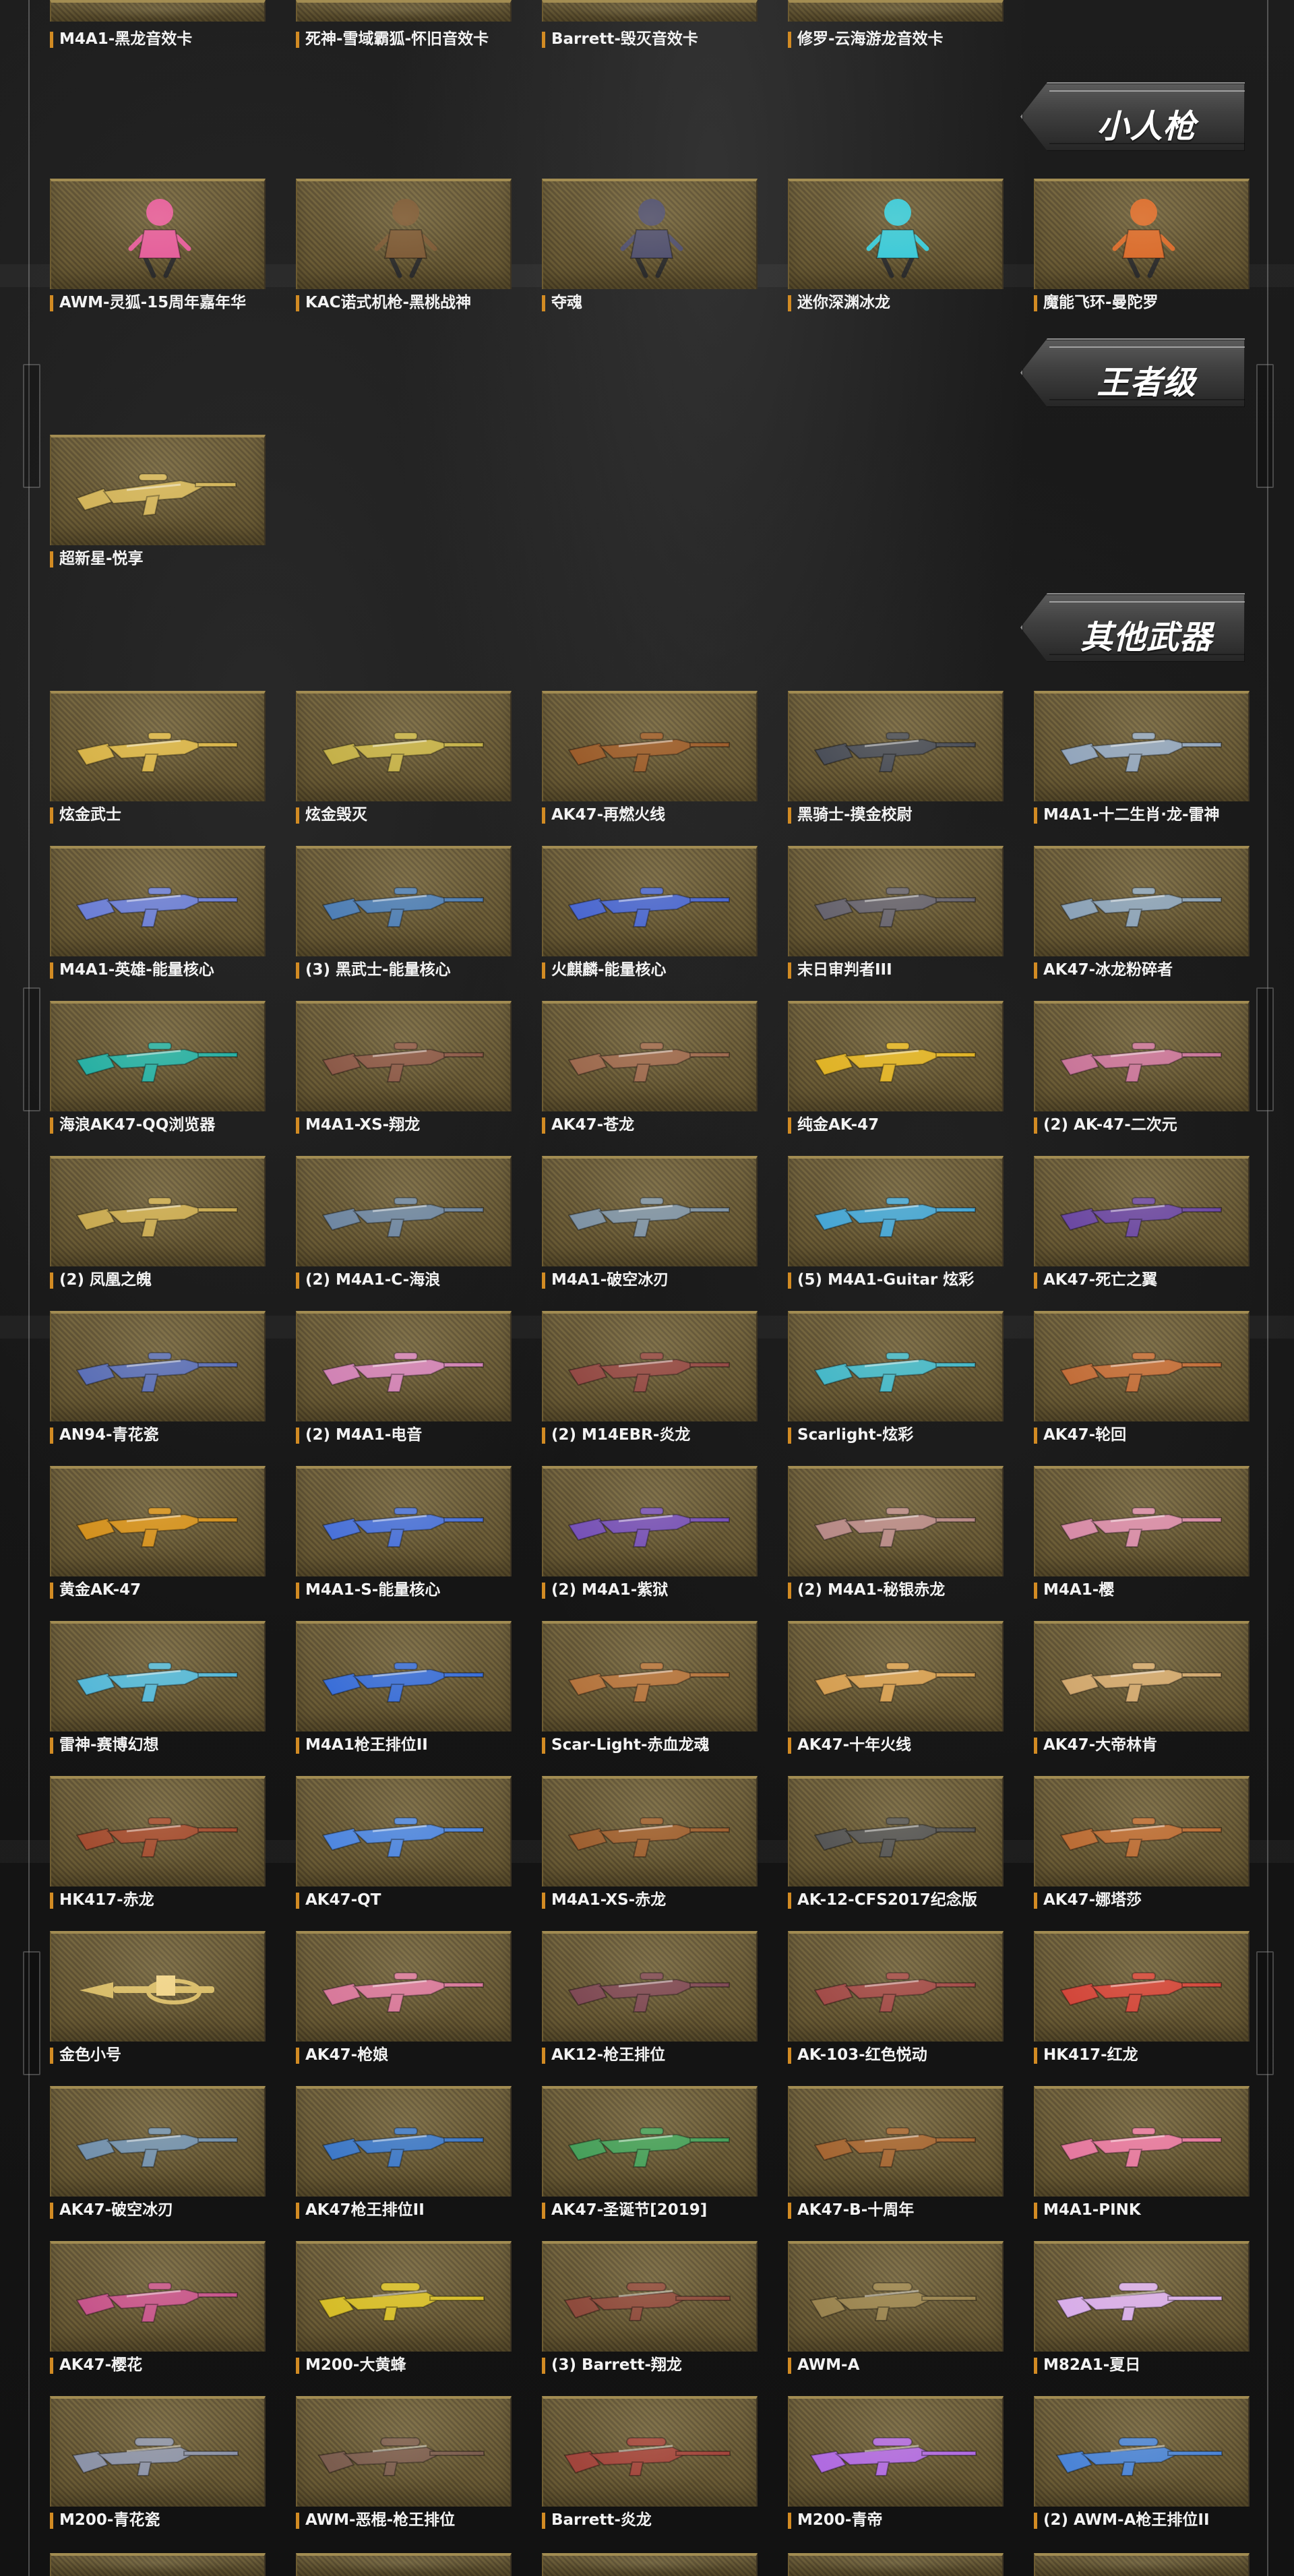 This screenshot has width=1294, height=2576. I want to click on weapon-card: AK47-QT, so click(404, 1847).